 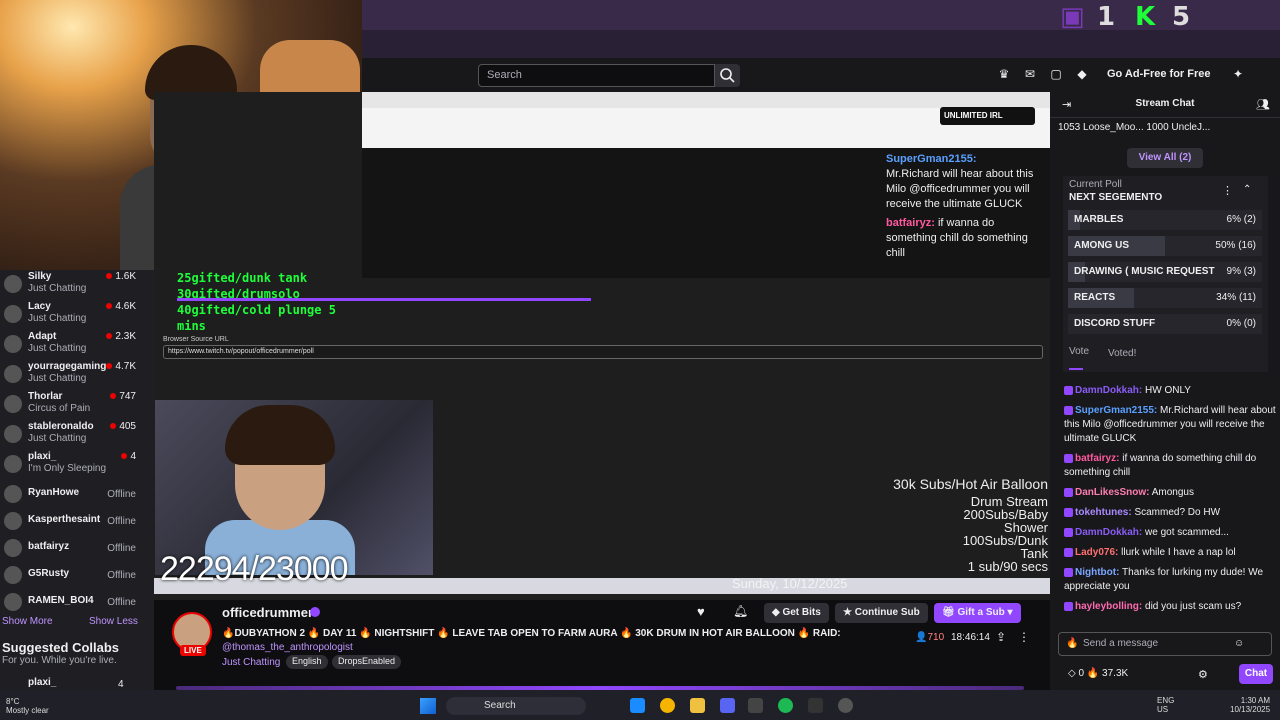 What do you see at coordinates (27, 706) in the screenshot?
I see `weather-widget: 8°C Mostly clear` at bounding box center [27, 706].